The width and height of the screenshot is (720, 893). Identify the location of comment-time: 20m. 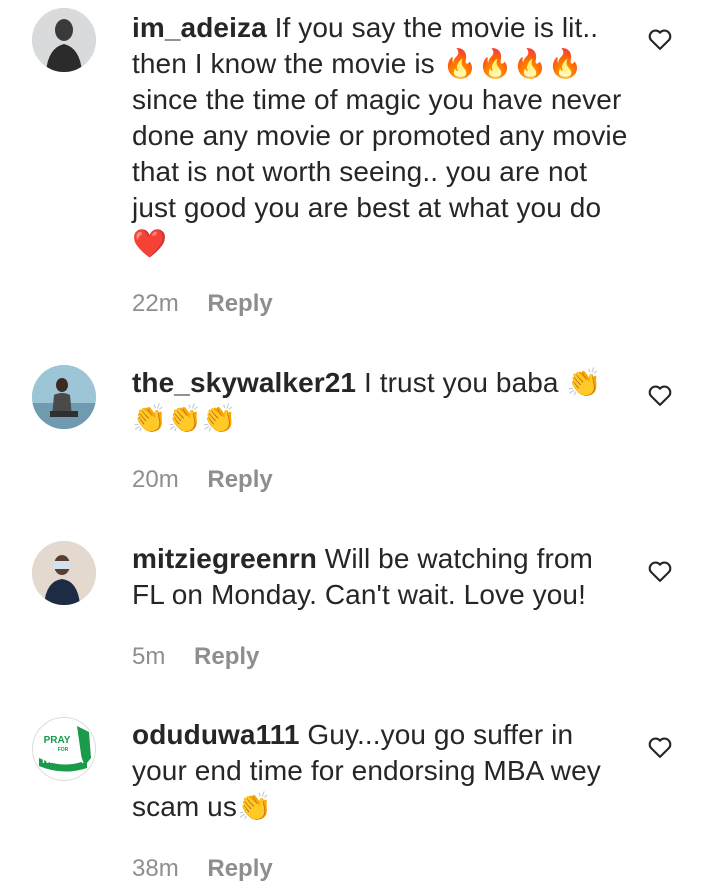
(155, 479).